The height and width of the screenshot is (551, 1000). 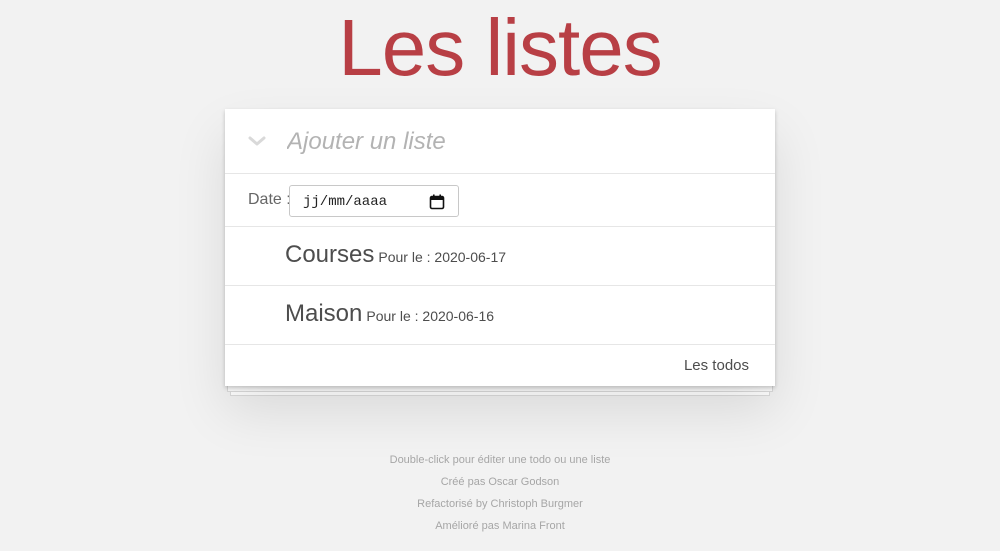 I want to click on date-input-value: jj/mm/aaaa, so click(x=345, y=202).